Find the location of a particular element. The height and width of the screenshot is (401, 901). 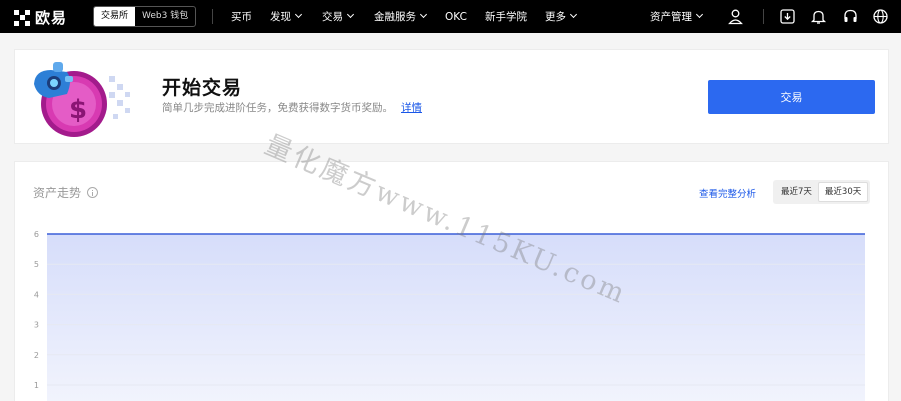

nav-item-discover: 发现 is located at coordinates (286, 16).